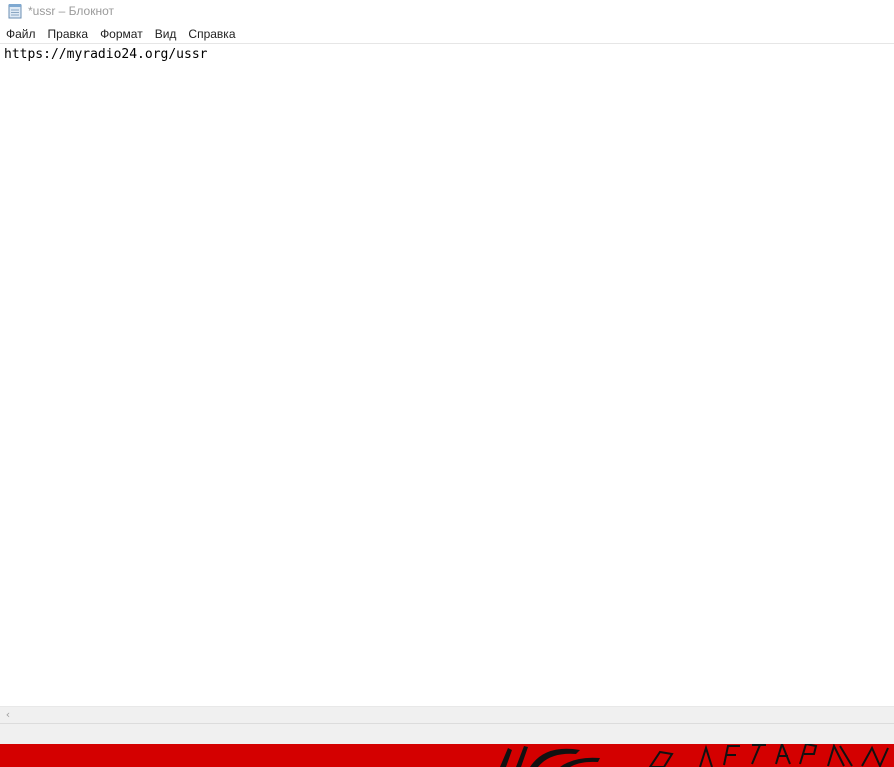  I want to click on menu-file: Файл, so click(21, 34).